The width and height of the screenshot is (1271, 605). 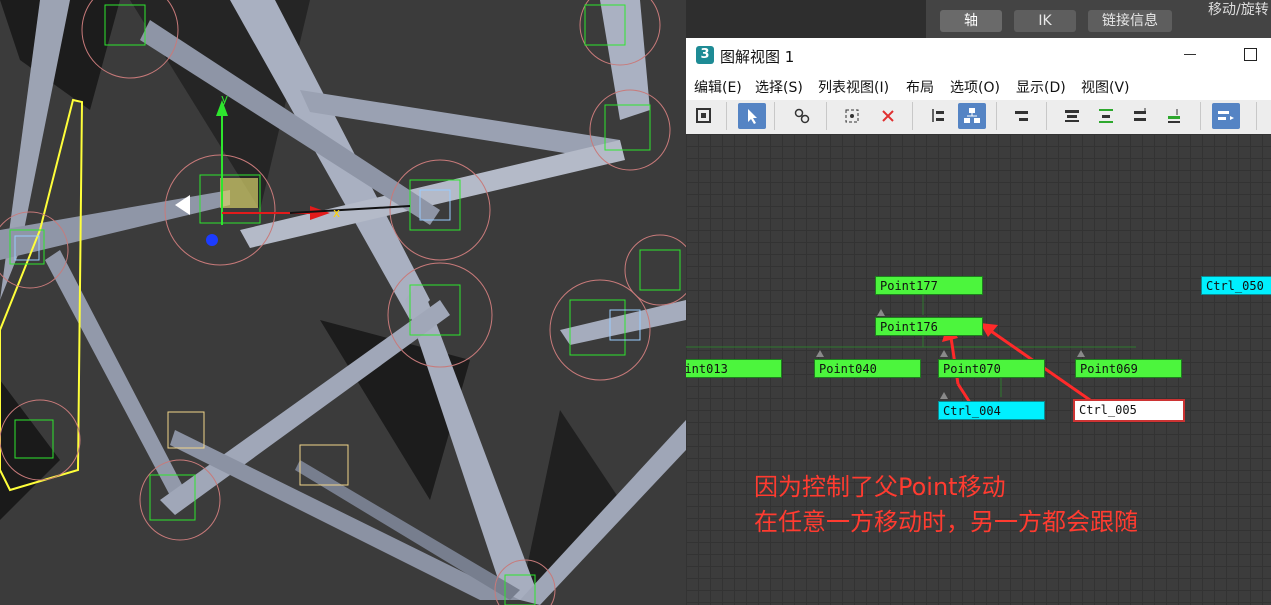 What do you see at coordinates (1190, 54) in the screenshot?
I see `minimize-icon` at bounding box center [1190, 54].